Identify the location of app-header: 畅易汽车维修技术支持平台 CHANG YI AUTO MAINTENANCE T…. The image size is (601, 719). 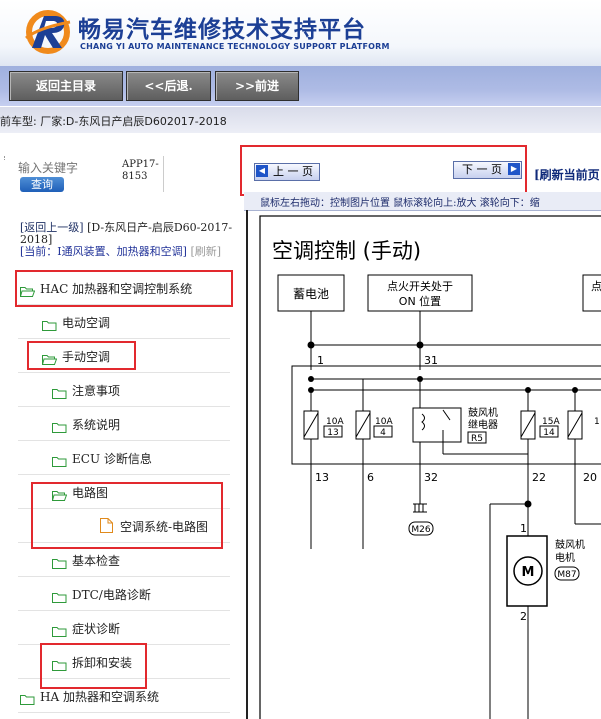
(300, 33).